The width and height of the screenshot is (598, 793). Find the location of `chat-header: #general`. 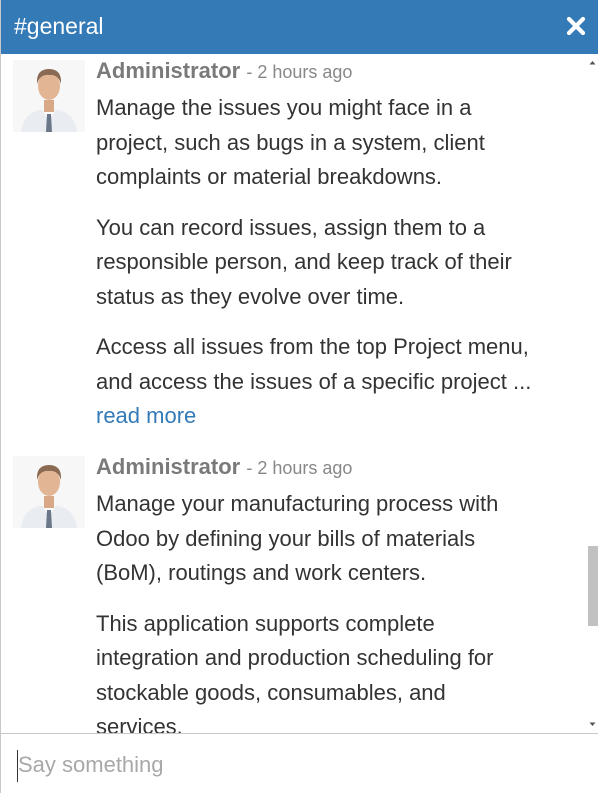

chat-header: #general is located at coordinates (299, 27).